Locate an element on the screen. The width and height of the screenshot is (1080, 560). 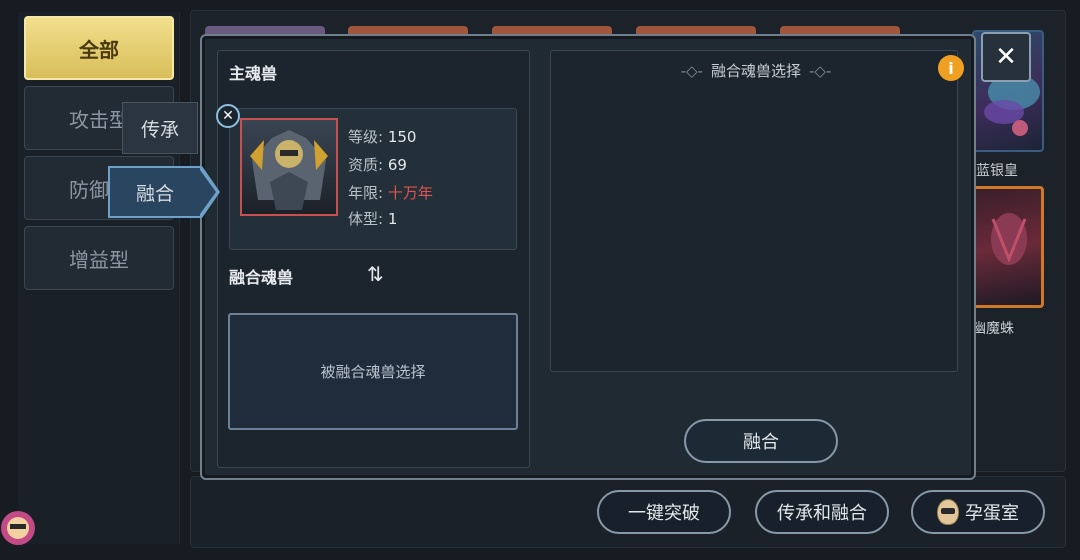
ornament-right-icon: -◇- is located at coordinates (820, 70).